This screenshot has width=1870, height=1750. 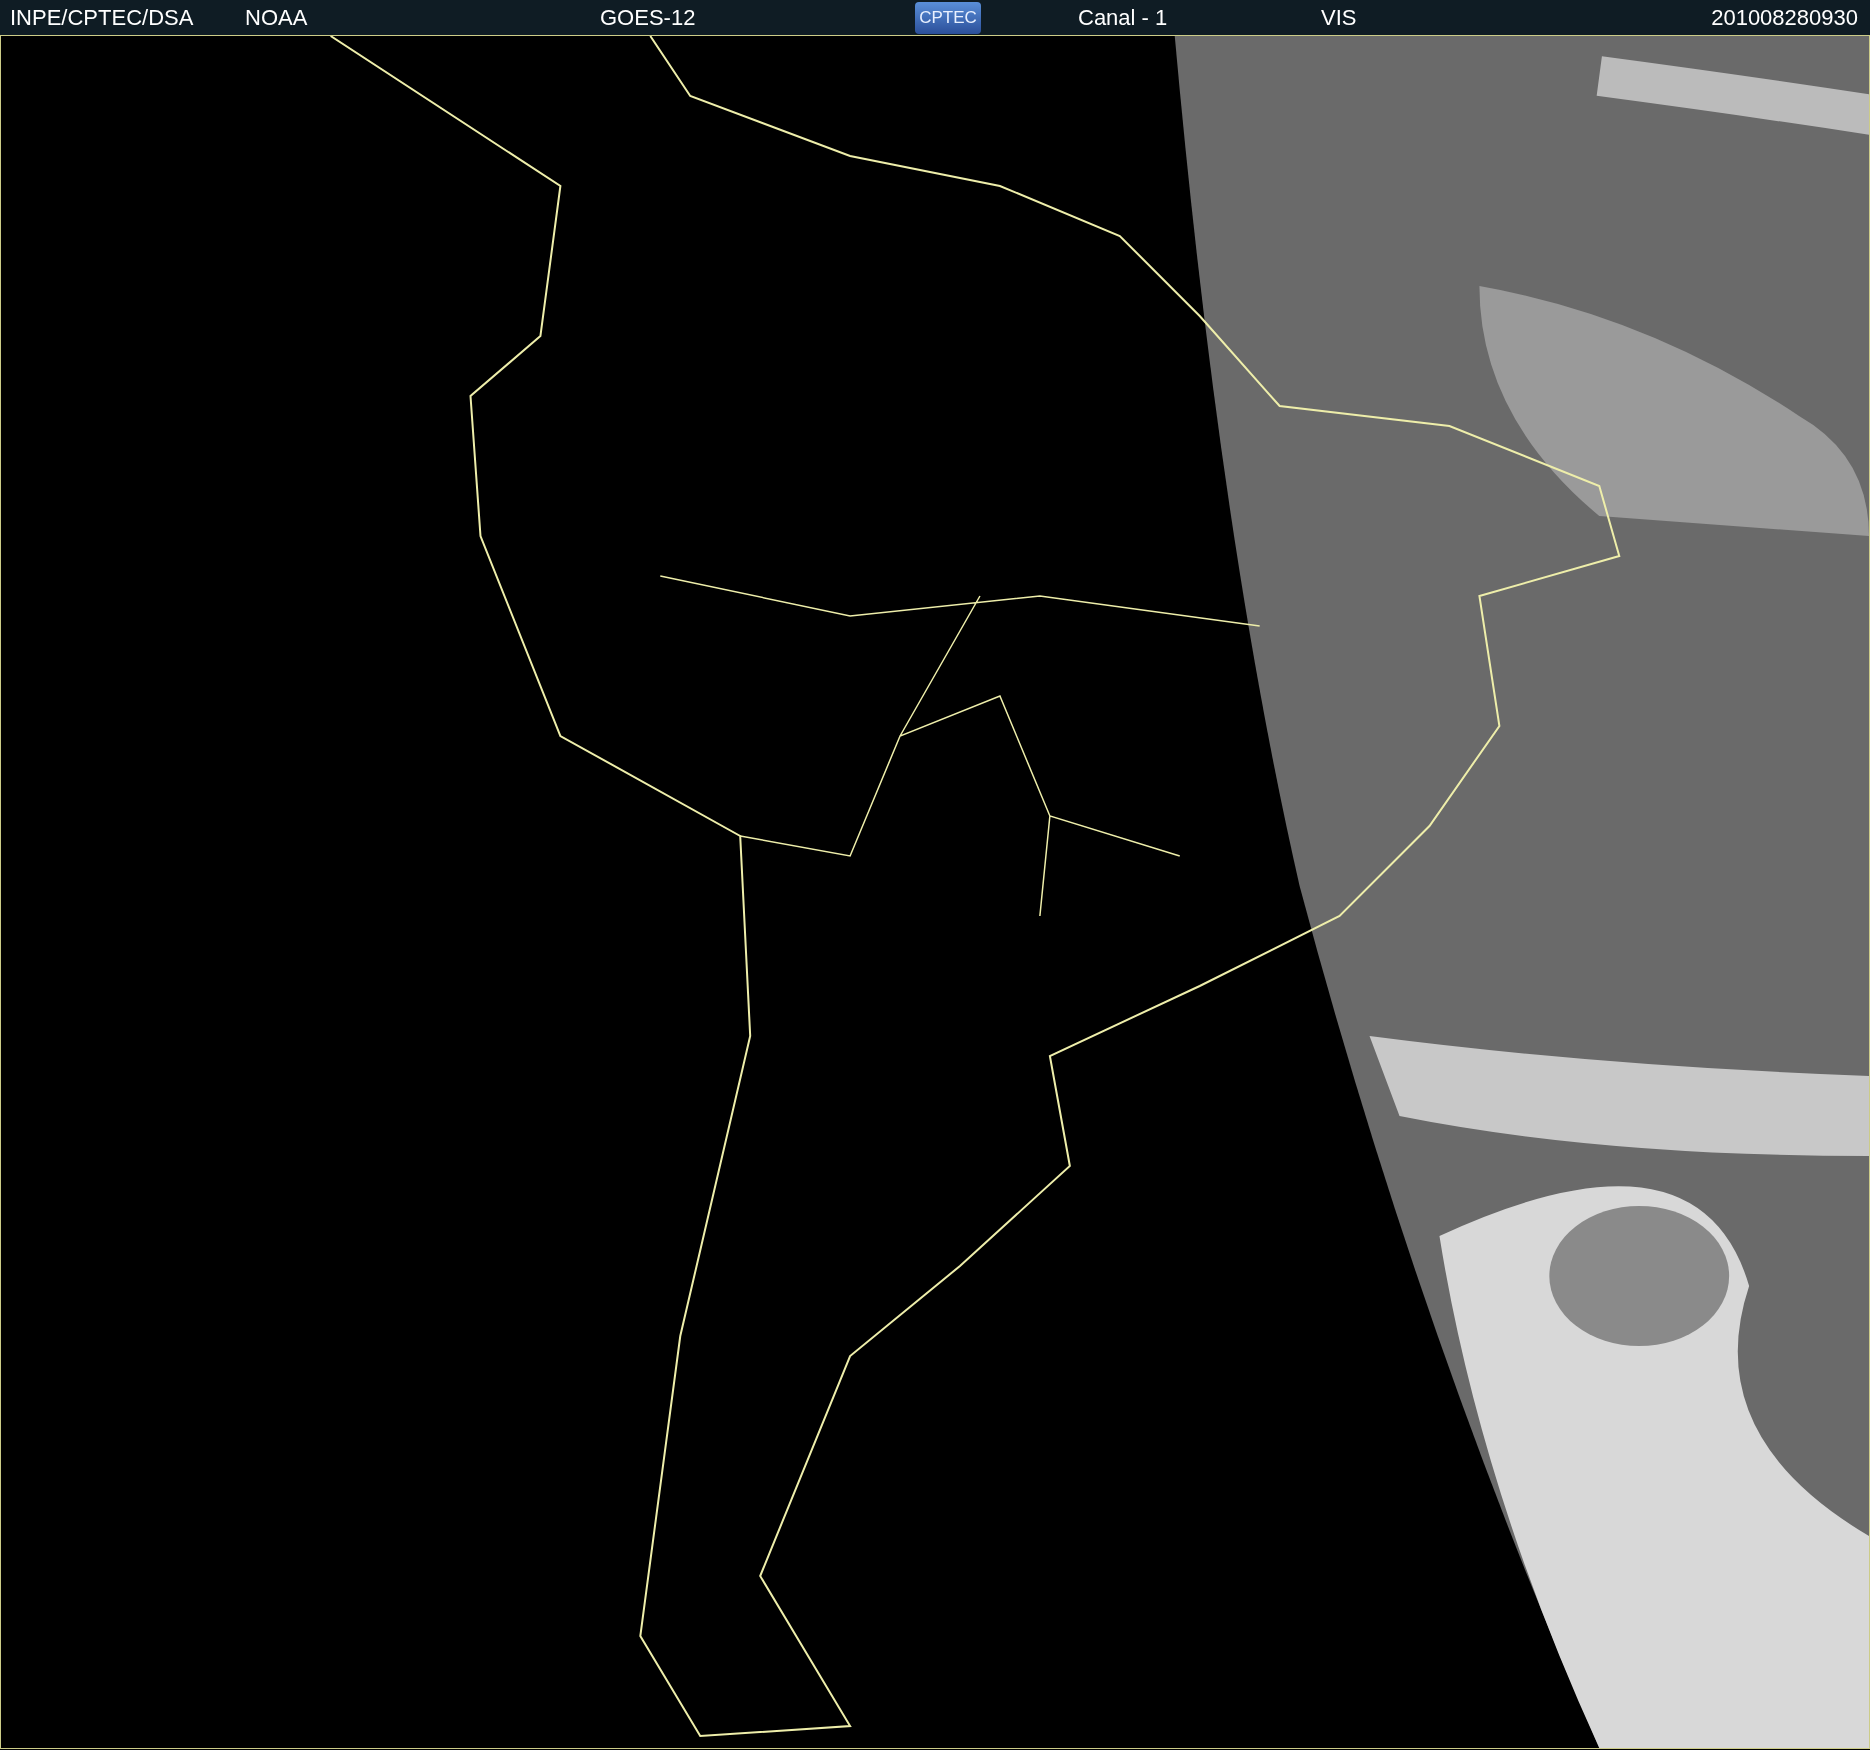 I want to click on logo: CPTEC, so click(x=948, y=17).